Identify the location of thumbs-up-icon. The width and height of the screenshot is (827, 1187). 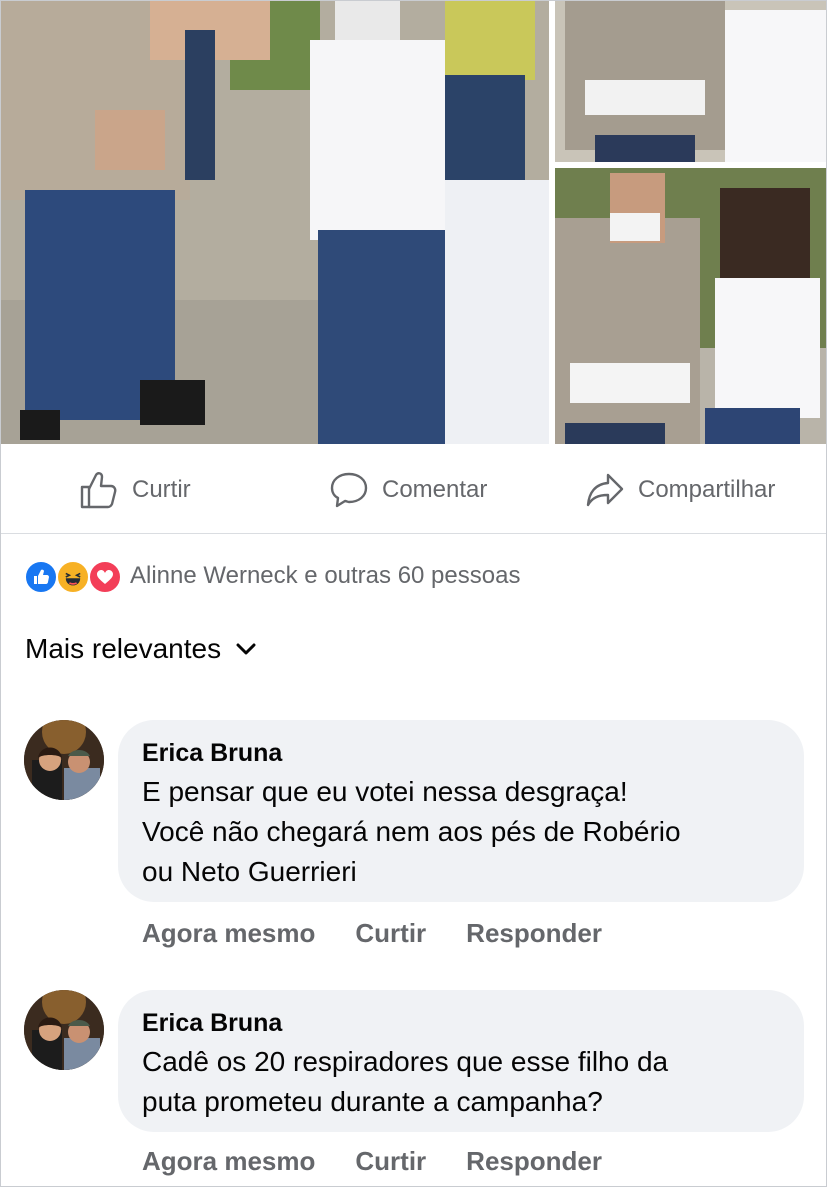
(98, 490).